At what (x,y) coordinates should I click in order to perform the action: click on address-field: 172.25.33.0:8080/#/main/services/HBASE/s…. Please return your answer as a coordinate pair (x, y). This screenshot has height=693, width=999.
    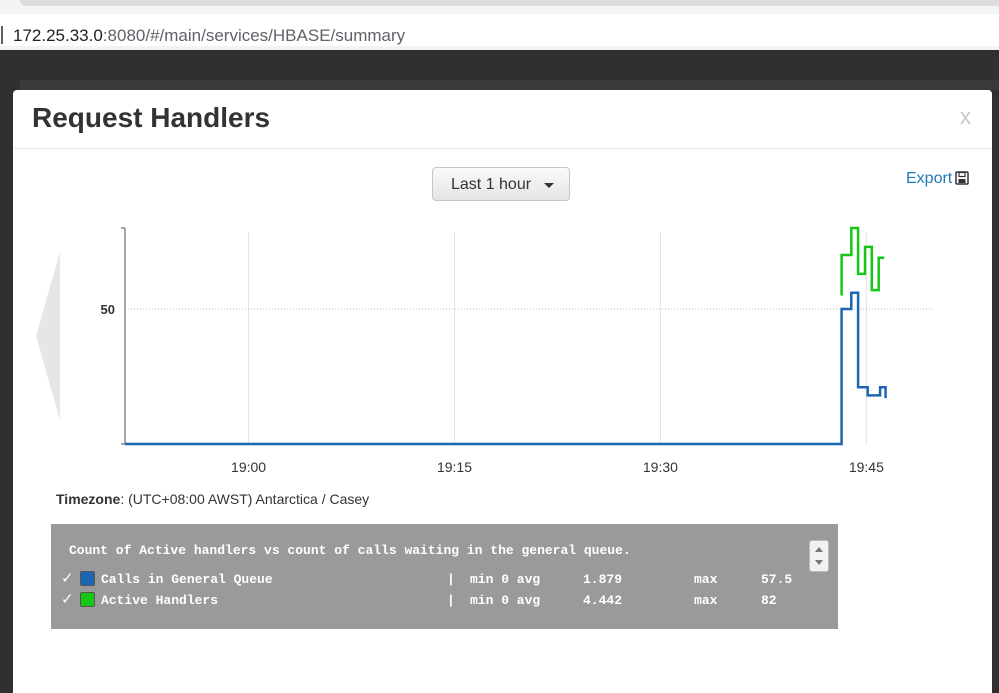
    Looking at the image, I should click on (499, 30).